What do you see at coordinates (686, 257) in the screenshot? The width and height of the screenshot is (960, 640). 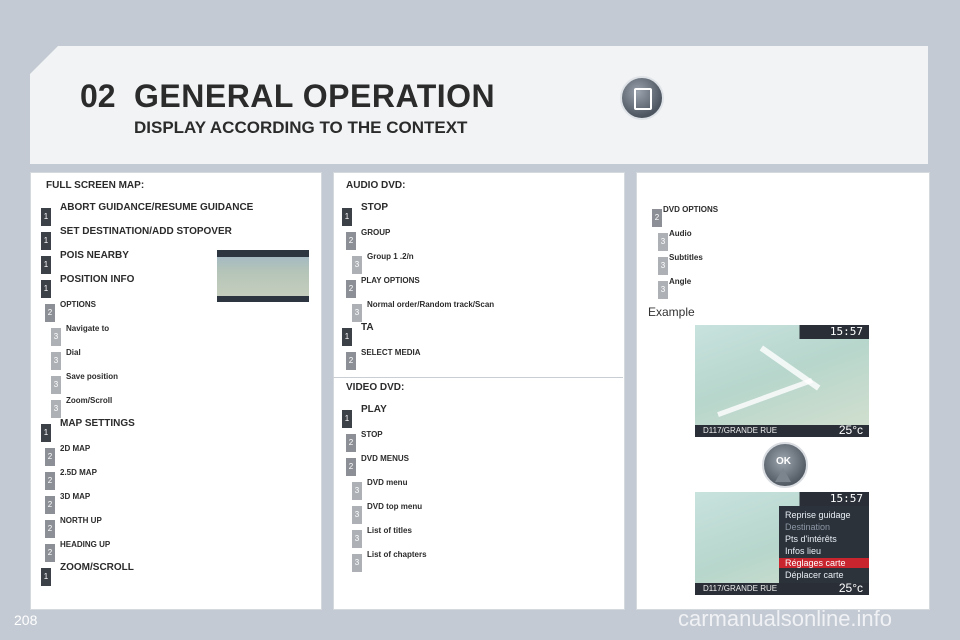 I see `menu-entry: Subtitles` at bounding box center [686, 257].